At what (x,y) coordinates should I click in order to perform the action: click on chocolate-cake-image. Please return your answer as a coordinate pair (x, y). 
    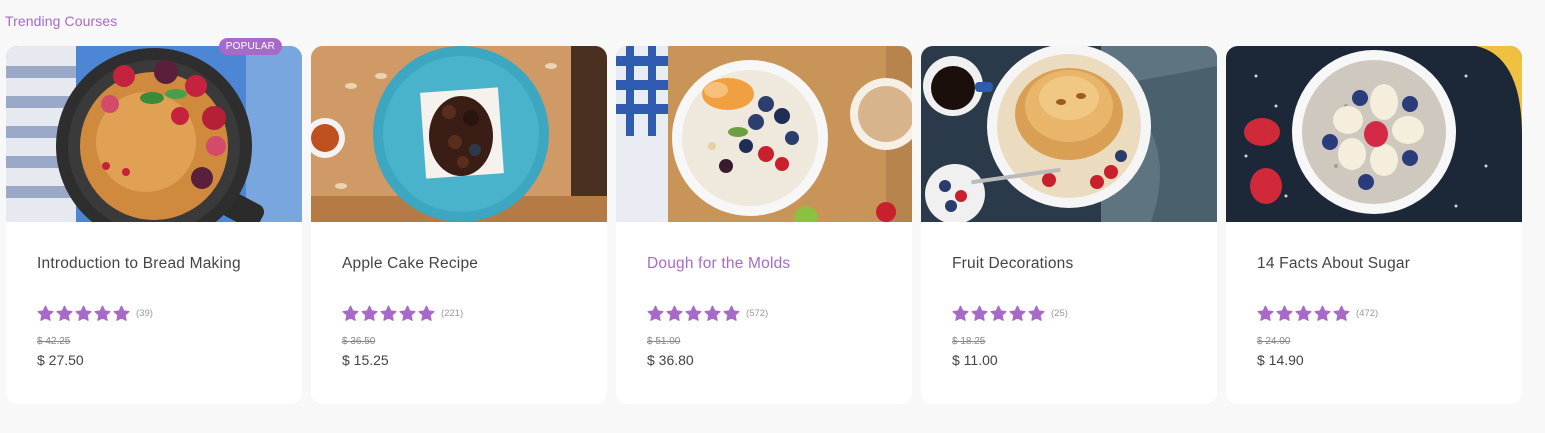
    Looking at the image, I should click on (459, 134).